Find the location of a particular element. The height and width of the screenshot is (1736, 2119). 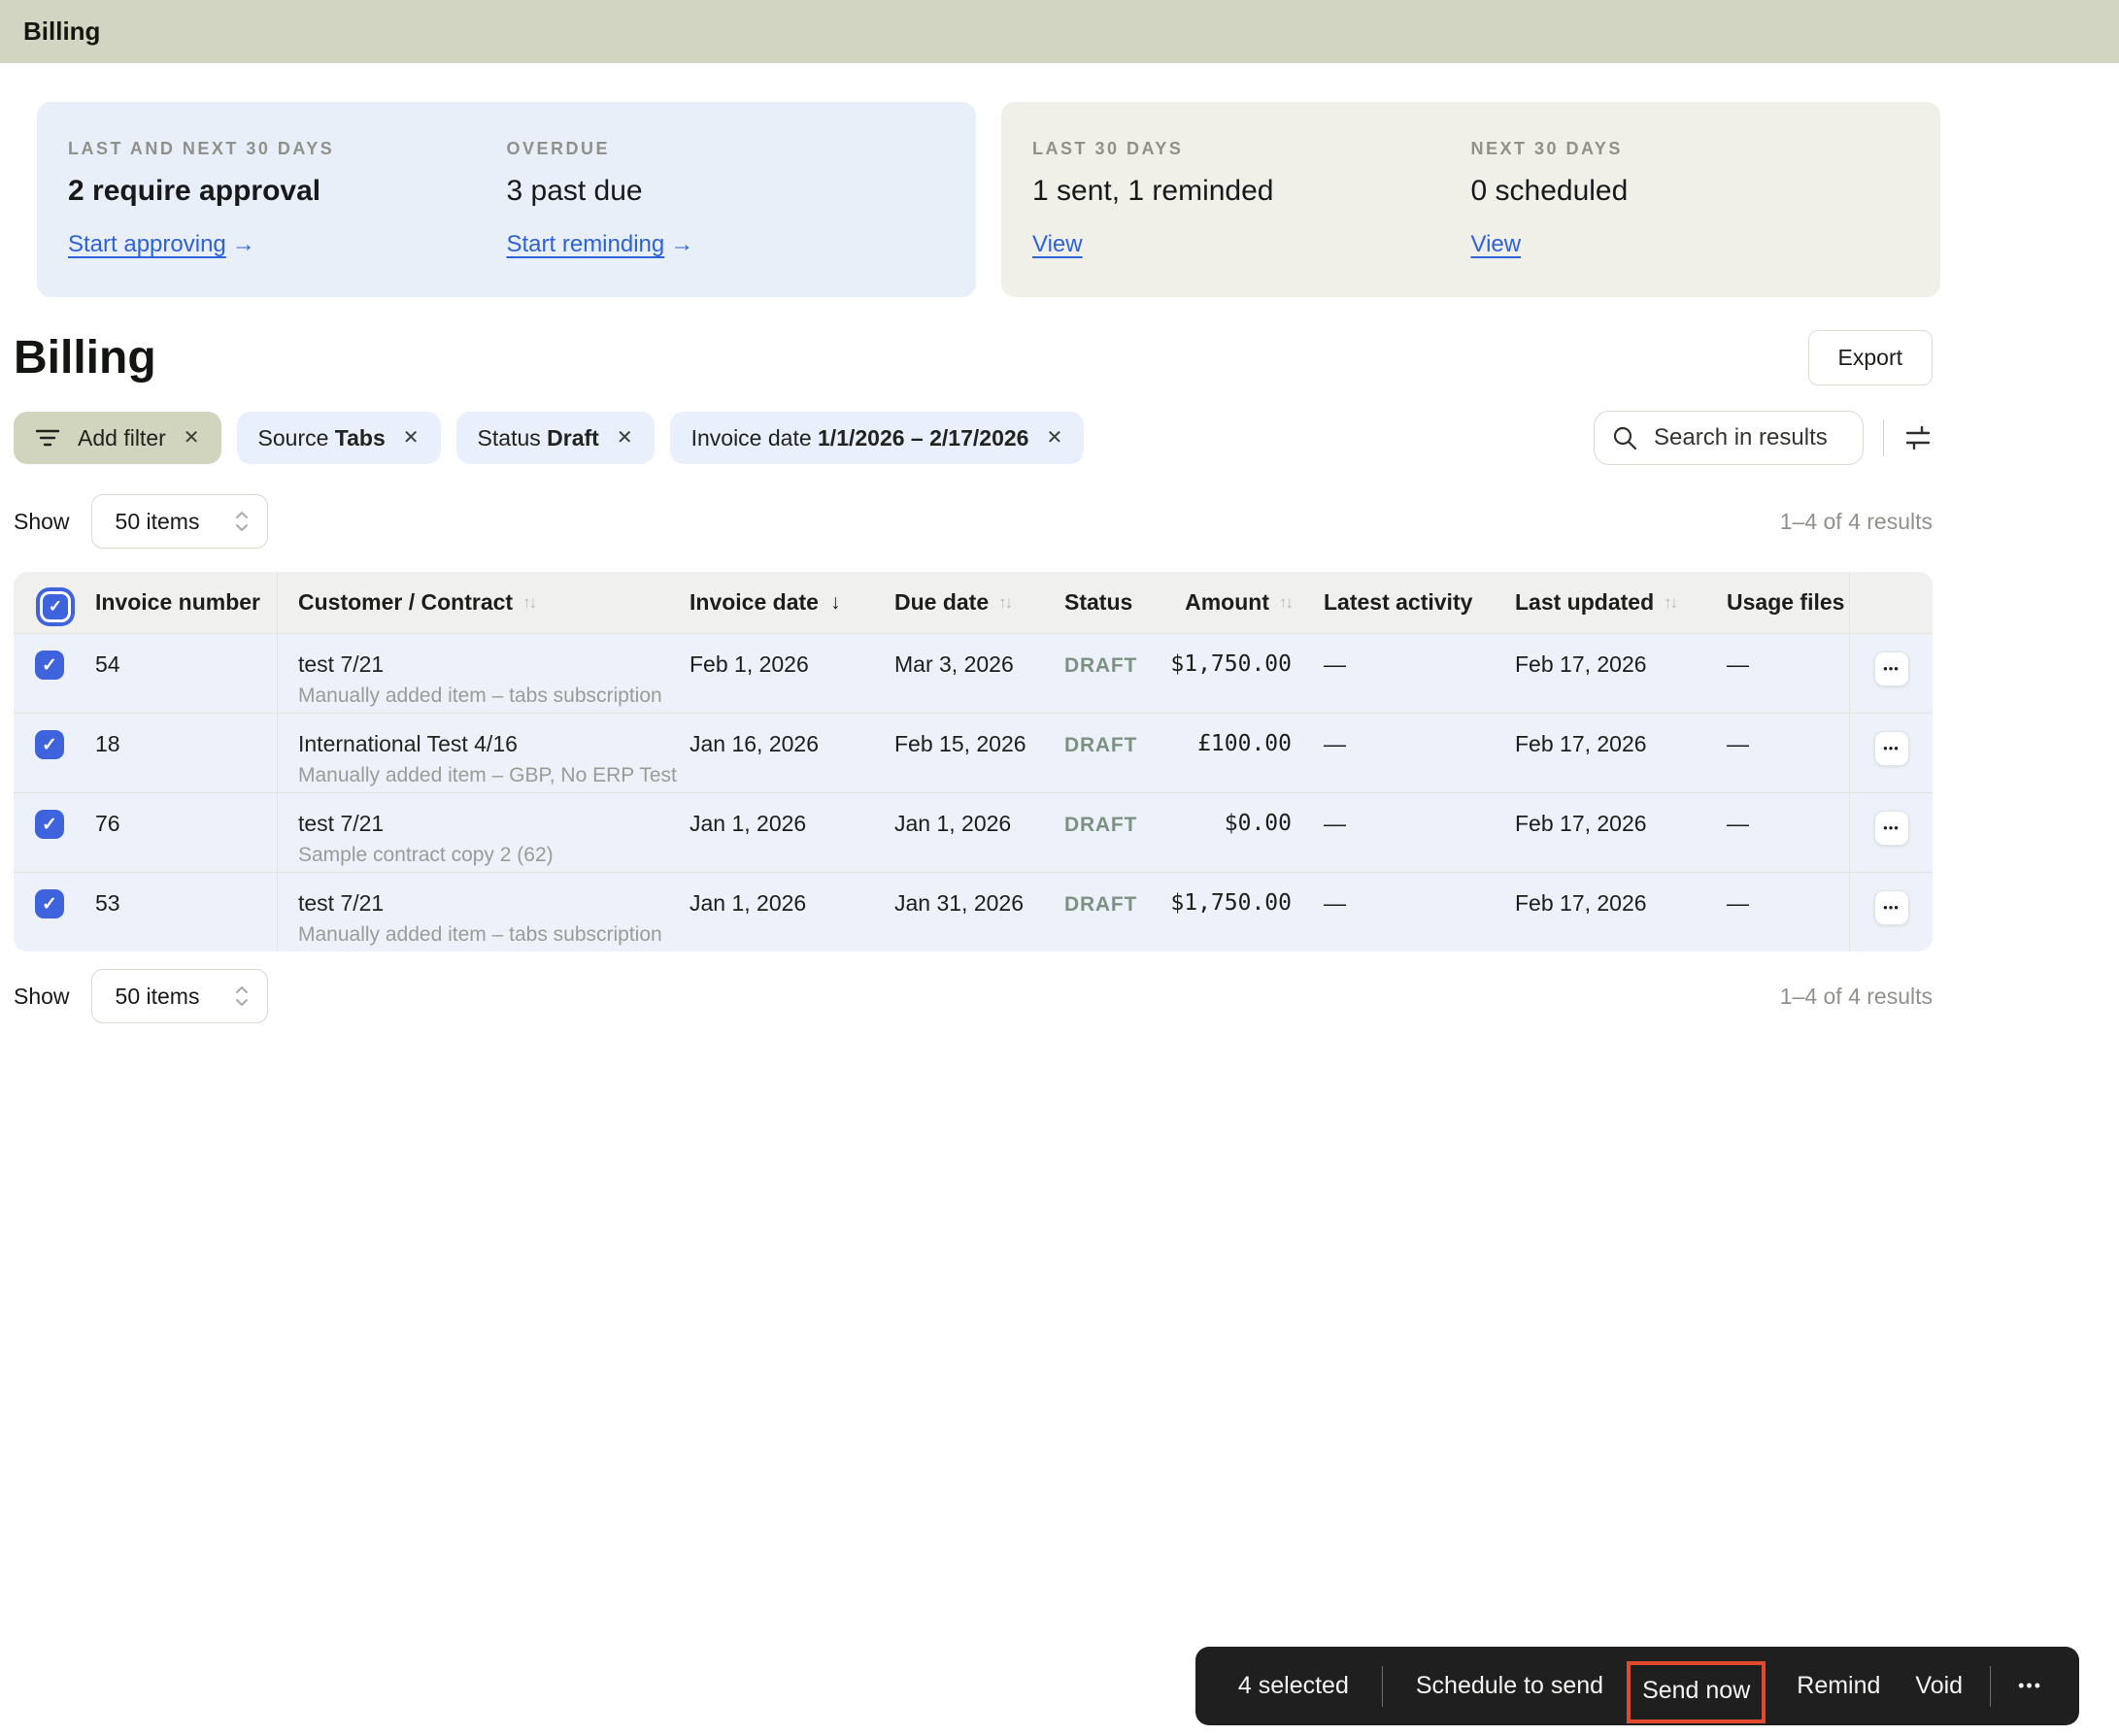

start-reminding-link: Start reminding → is located at coordinates (601, 244).